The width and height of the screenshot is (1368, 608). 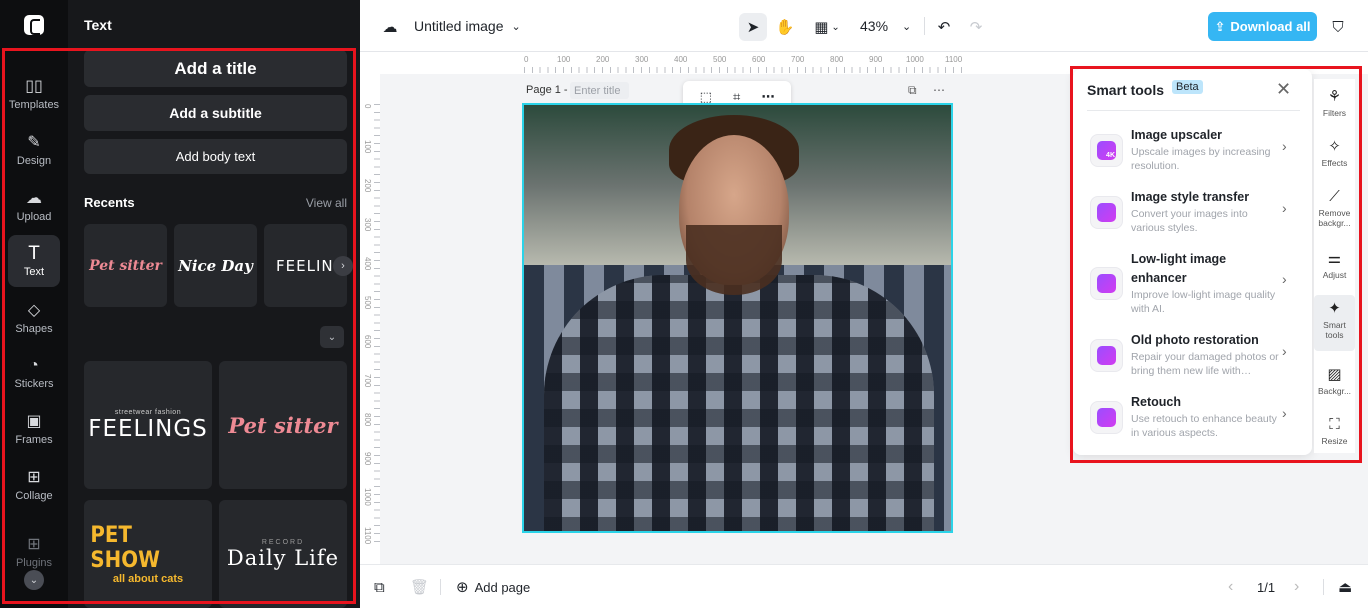 I want to click on beta-badge: Beta, so click(x=1187, y=87).